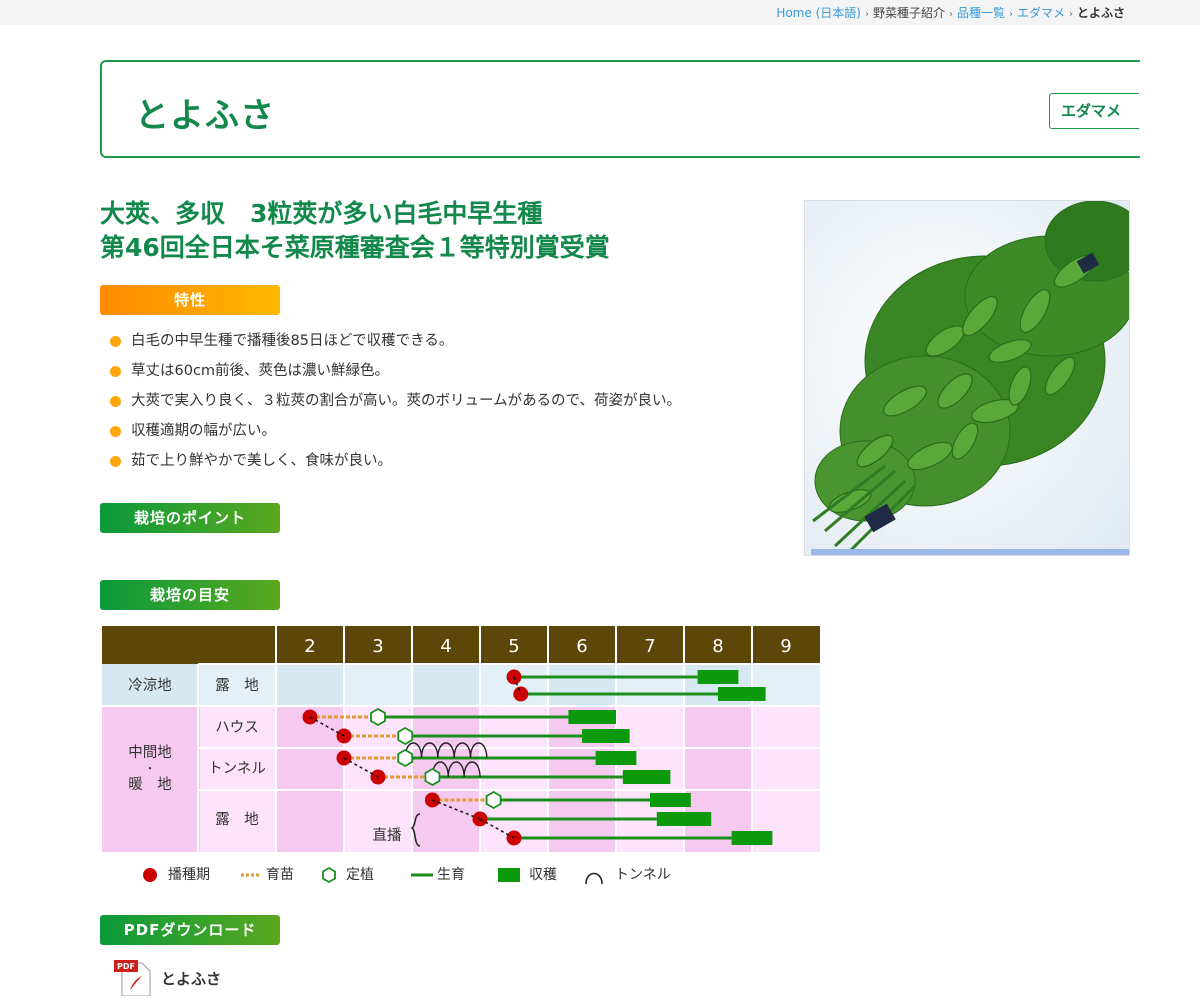 This screenshot has width=1200, height=1000. Describe the element at coordinates (150, 752) in the screenshot. I see `region-label-warm-line1: 中間地` at that location.